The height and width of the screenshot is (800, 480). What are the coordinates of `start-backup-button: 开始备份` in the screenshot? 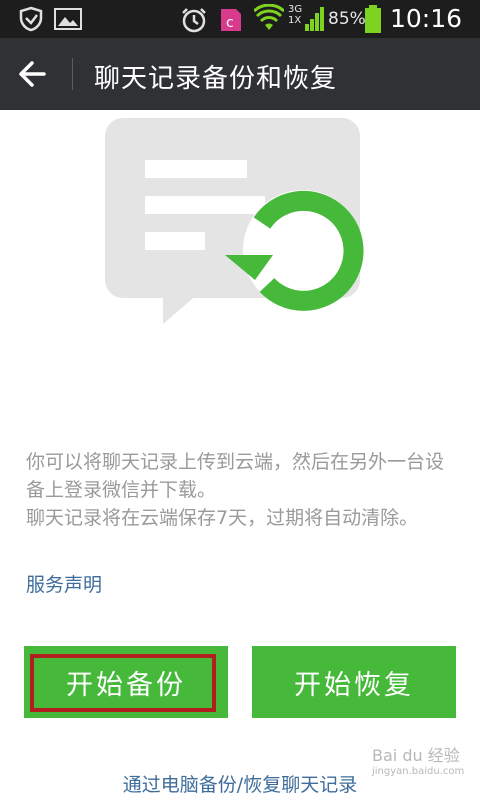 It's located at (126, 682).